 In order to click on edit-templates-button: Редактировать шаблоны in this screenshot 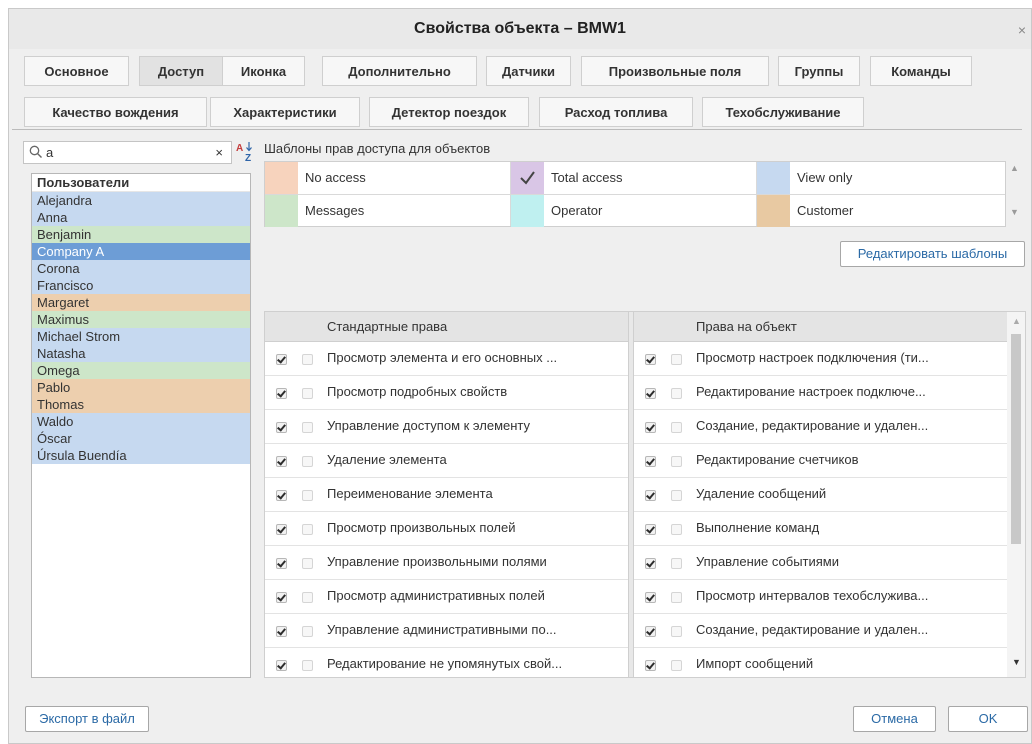, I will do `click(932, 254)`.